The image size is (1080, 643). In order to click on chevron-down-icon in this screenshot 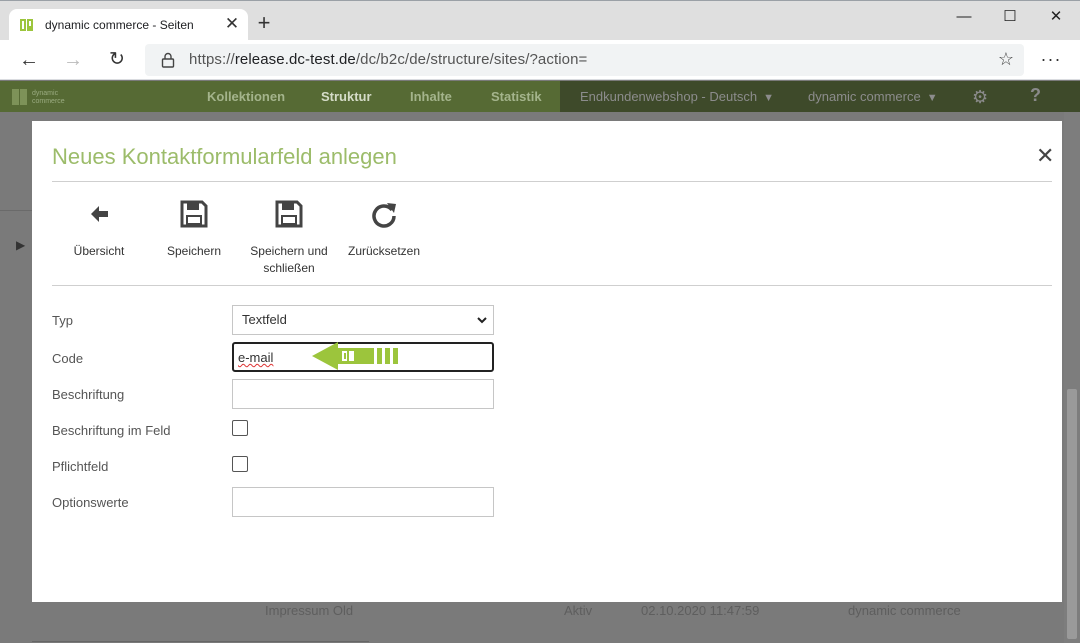, I will do `click(482, 320)`.